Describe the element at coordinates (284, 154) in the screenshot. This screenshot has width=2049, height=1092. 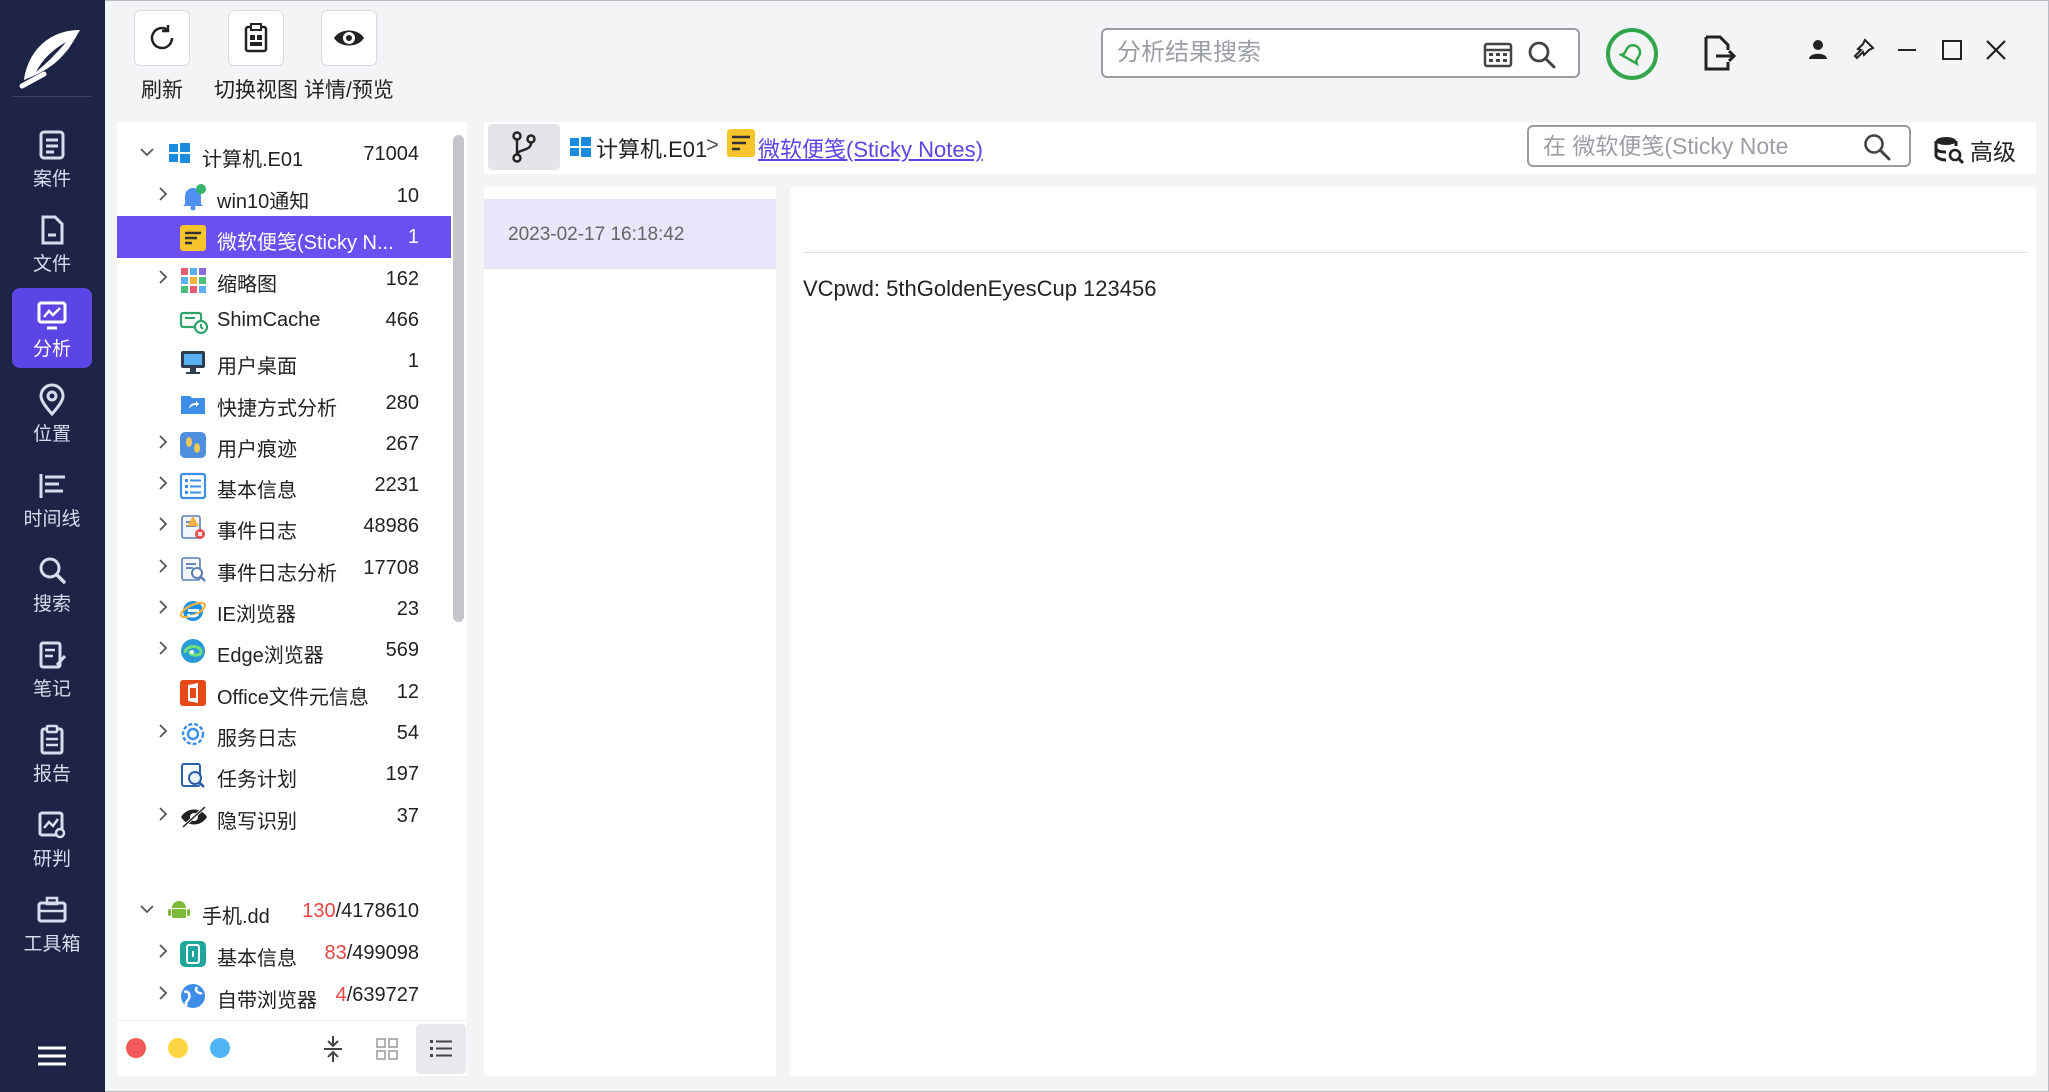
I see `tree-node-computer: 计算机.E01 71004` at that location.